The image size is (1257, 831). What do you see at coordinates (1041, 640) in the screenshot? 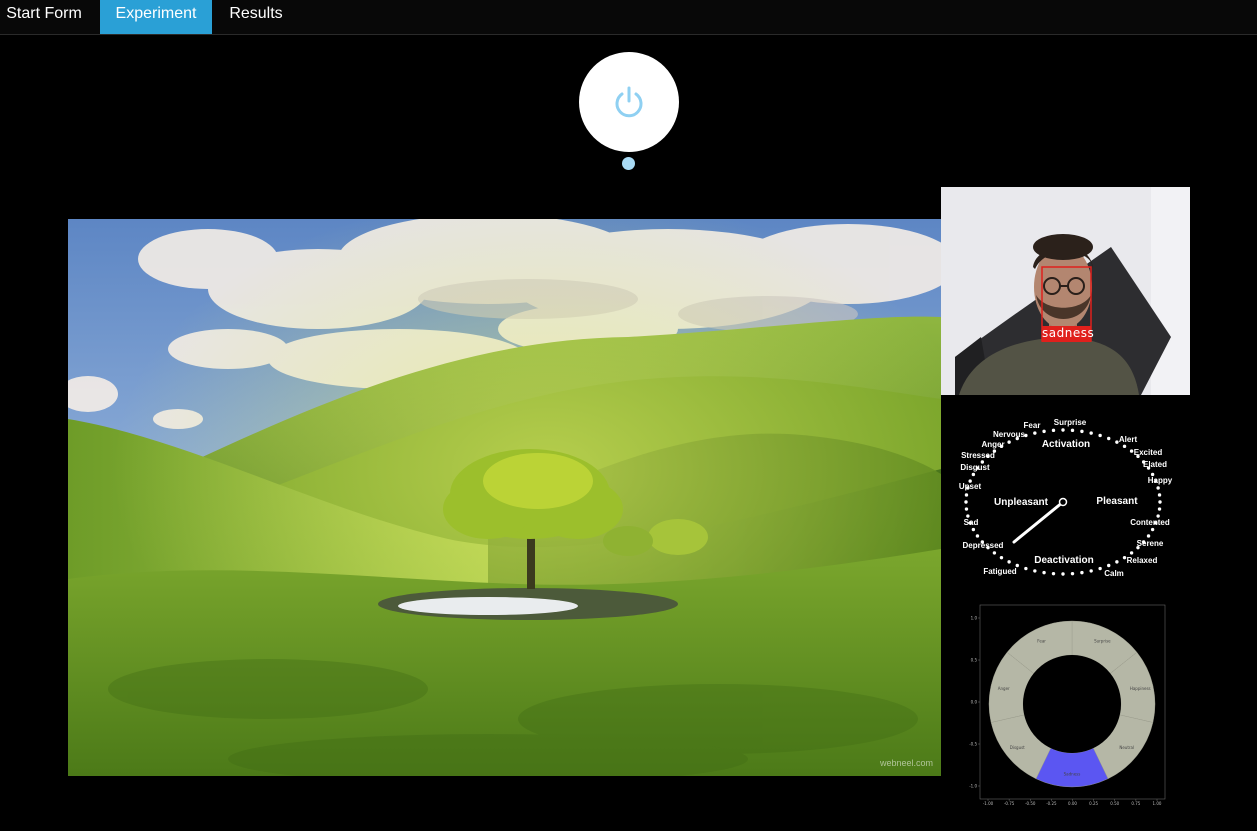
I see `slice-label: Fear` at bounding box center [1041, 640].